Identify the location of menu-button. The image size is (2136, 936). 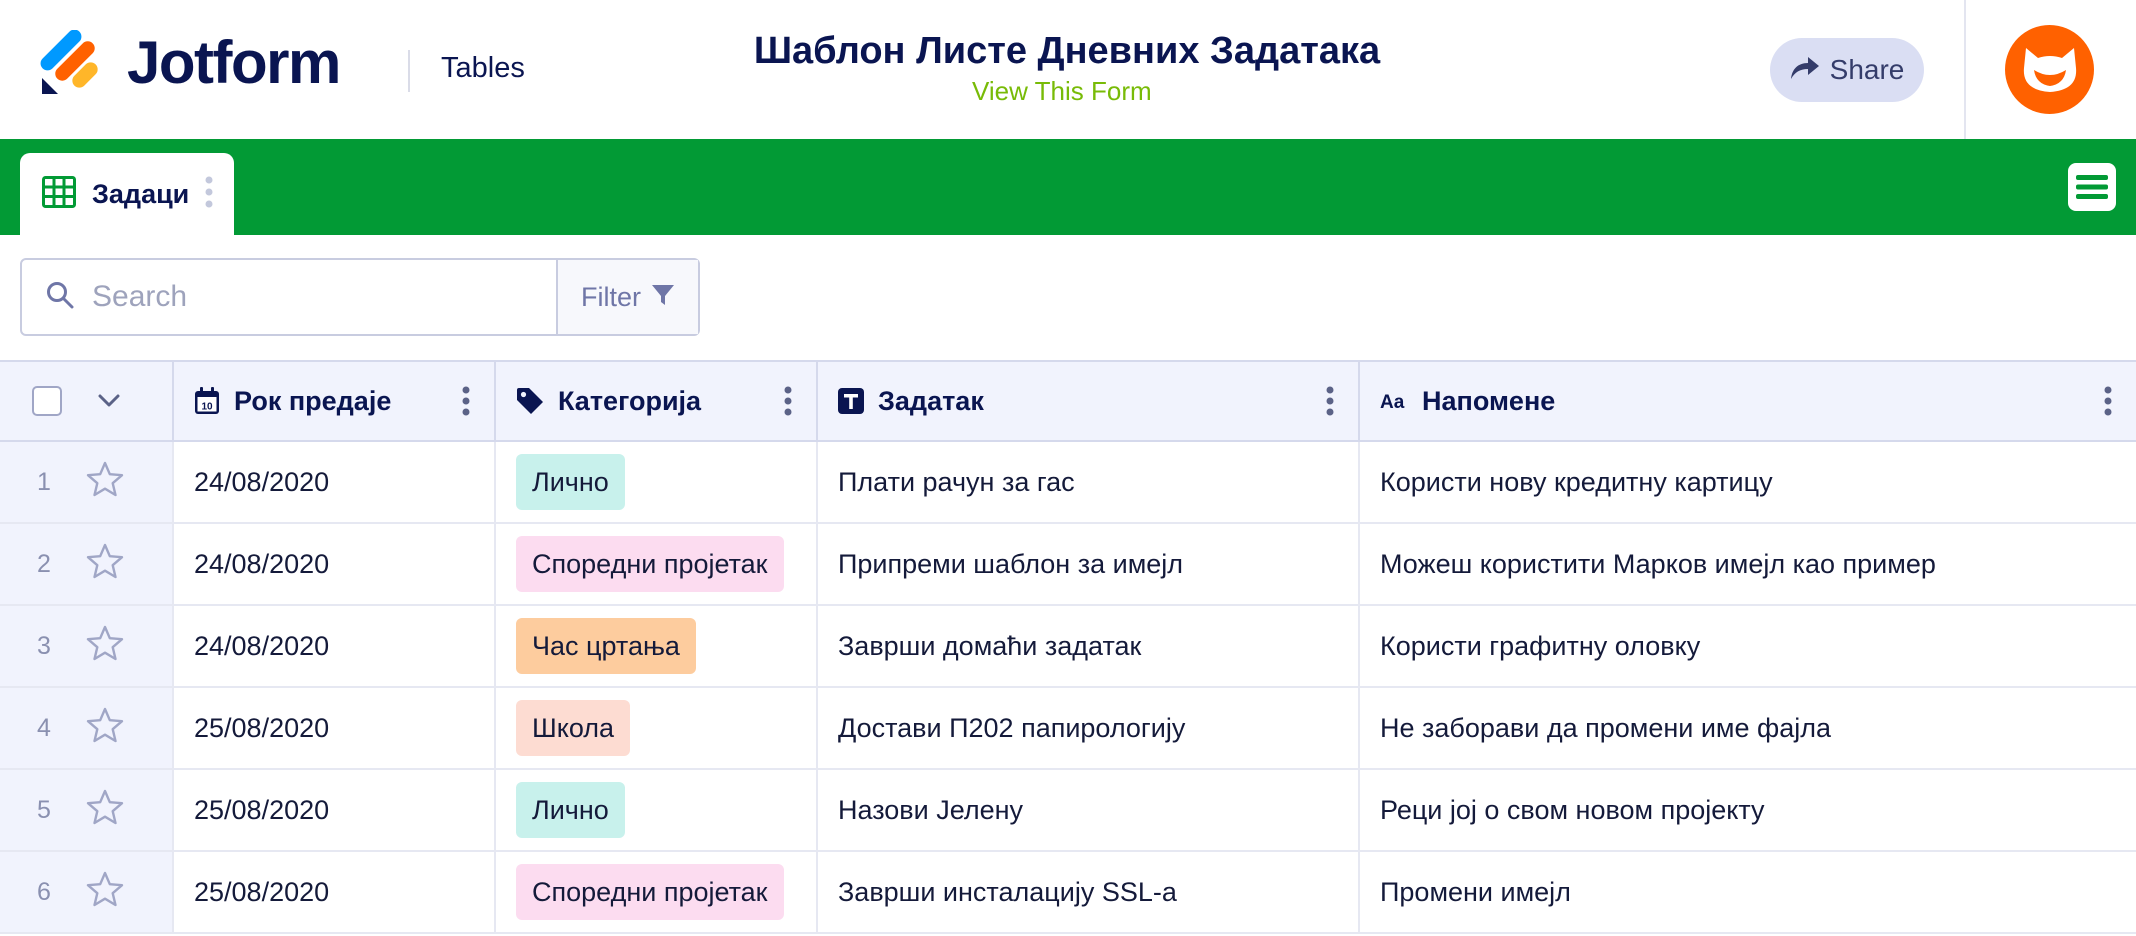
(2092, 187).